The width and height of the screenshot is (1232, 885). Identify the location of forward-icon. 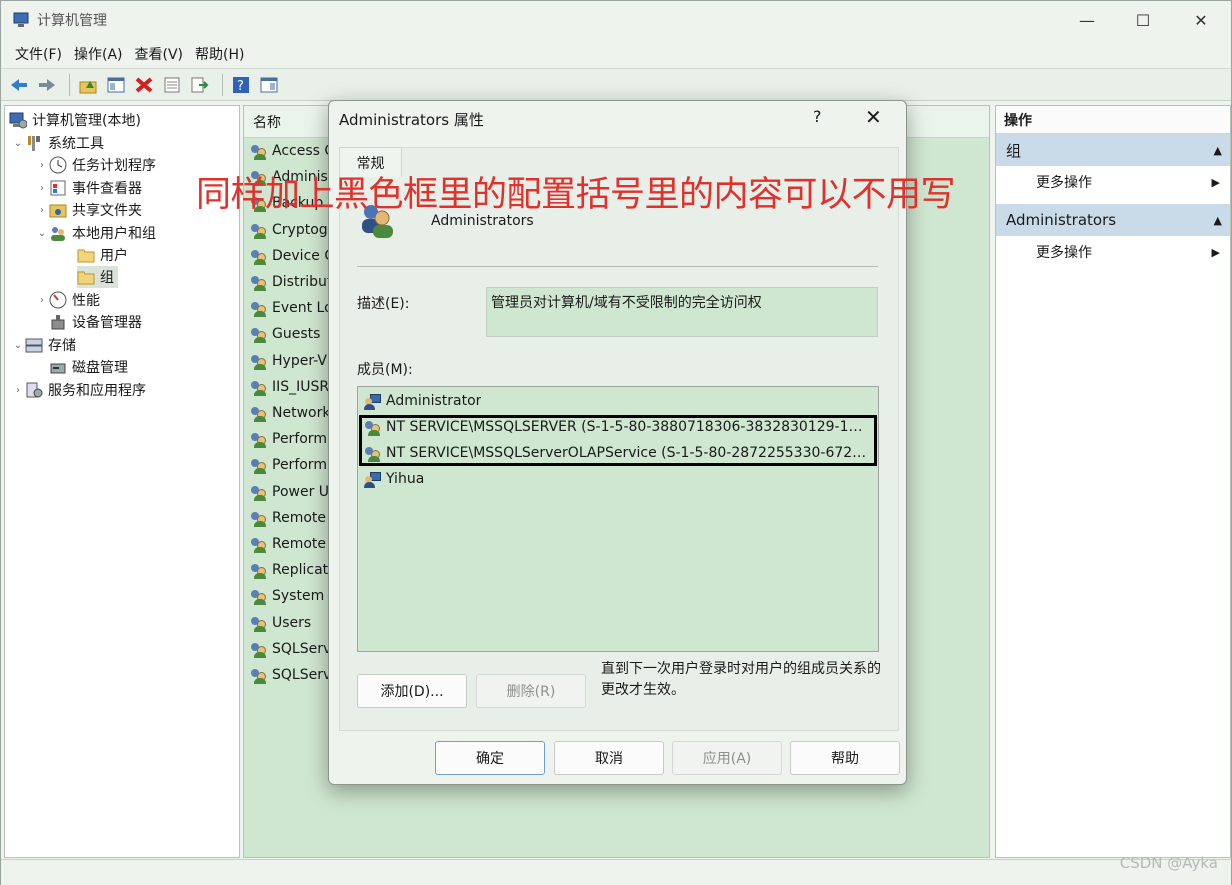
(47, 85).